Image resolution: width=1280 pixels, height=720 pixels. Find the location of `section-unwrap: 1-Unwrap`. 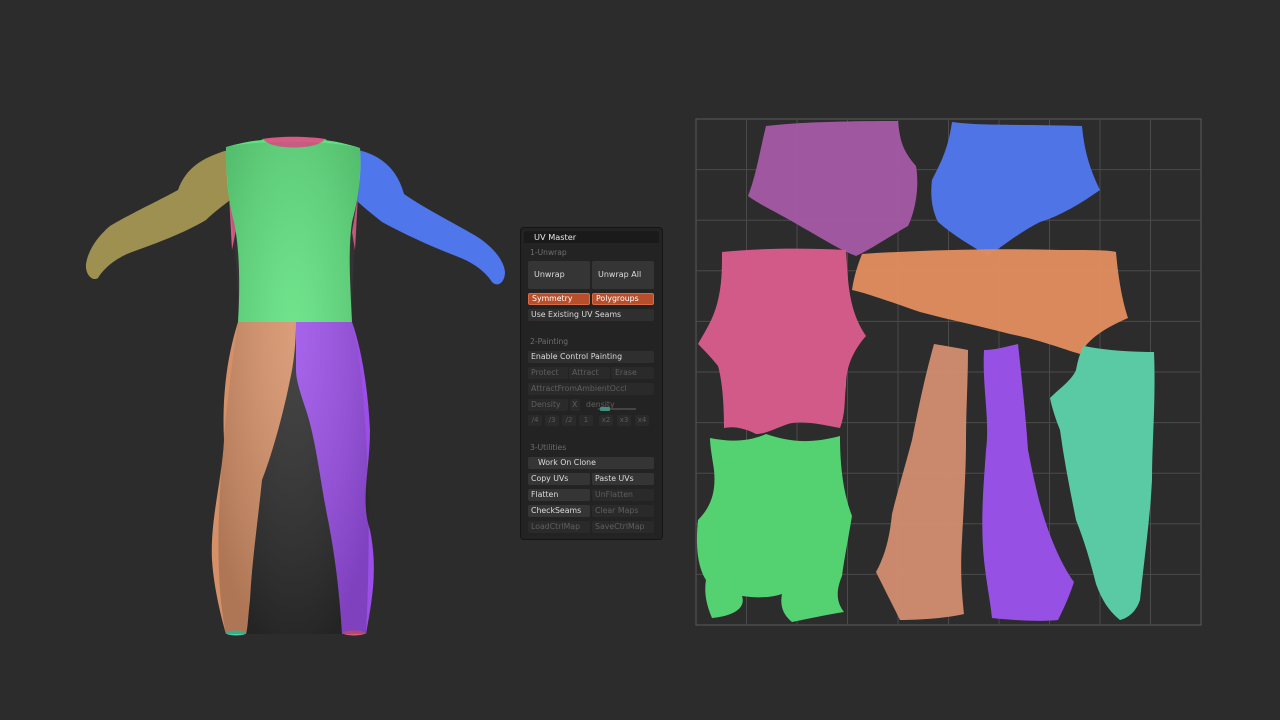

section-unwrap: 1-Unwrap is located at coordinates (548, 252).